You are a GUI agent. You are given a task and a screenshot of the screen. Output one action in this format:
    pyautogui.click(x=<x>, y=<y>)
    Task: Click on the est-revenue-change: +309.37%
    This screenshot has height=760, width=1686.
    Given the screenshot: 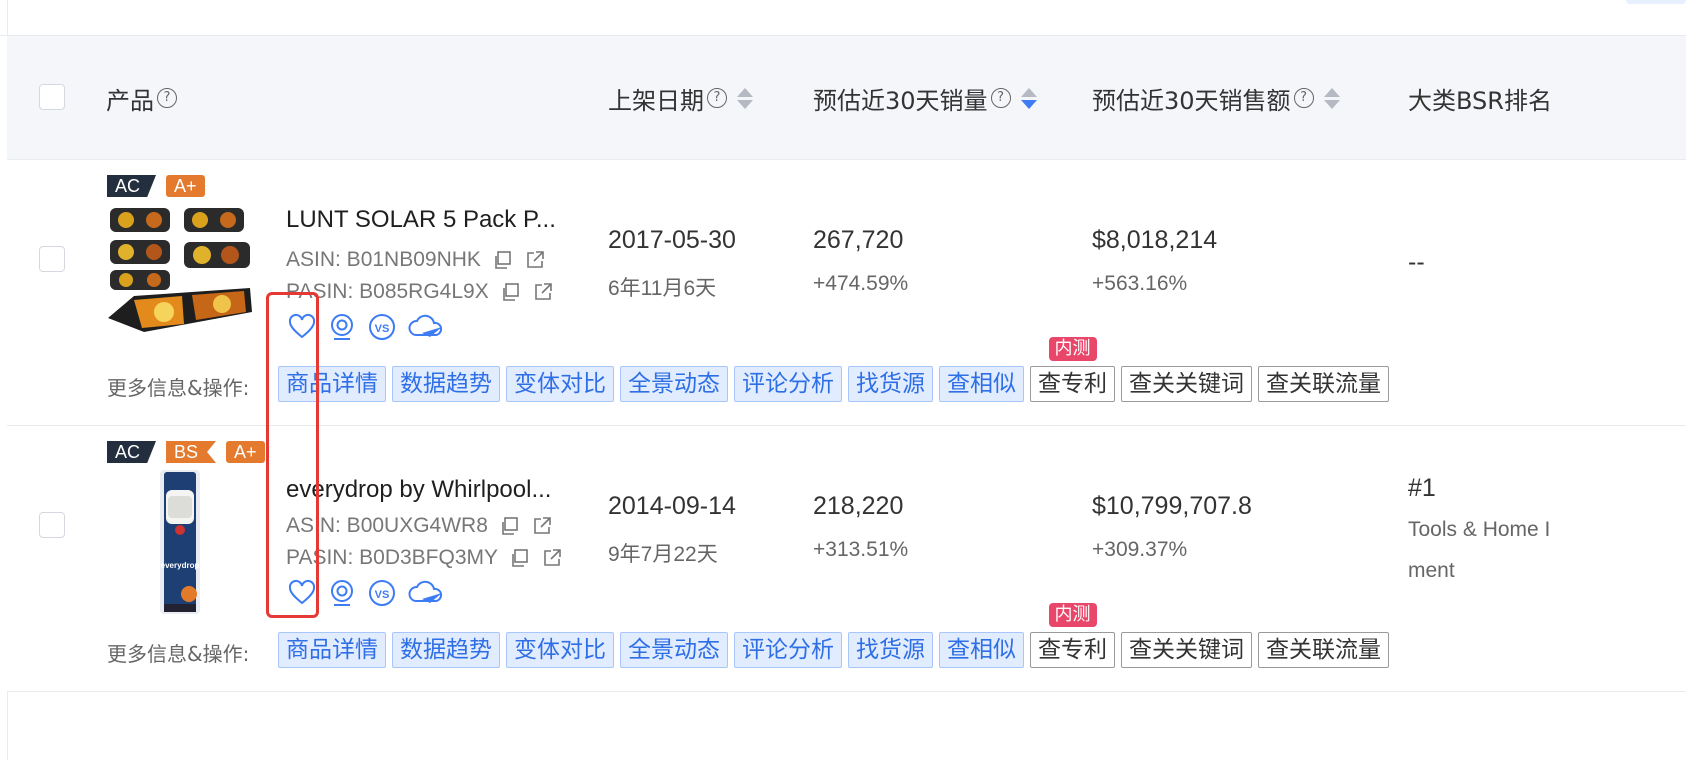 What is the action you would take?
    pyautogui.click(x=1140, y=549)
    